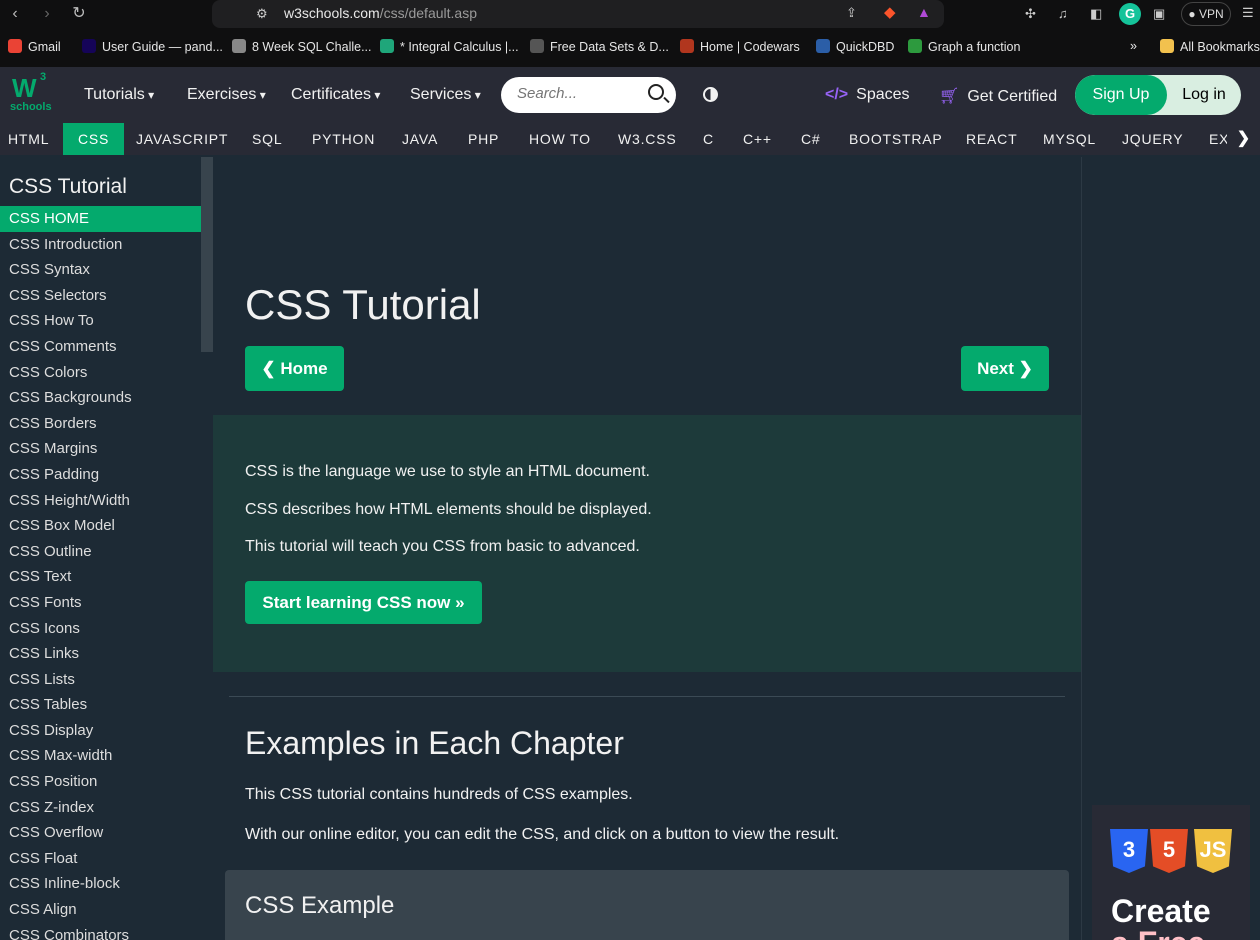 This screenshot has width=1260, height=940. Describe the element at coordinates (47, 14) in the screenshot. I see `forward-icon: ›` at that location.